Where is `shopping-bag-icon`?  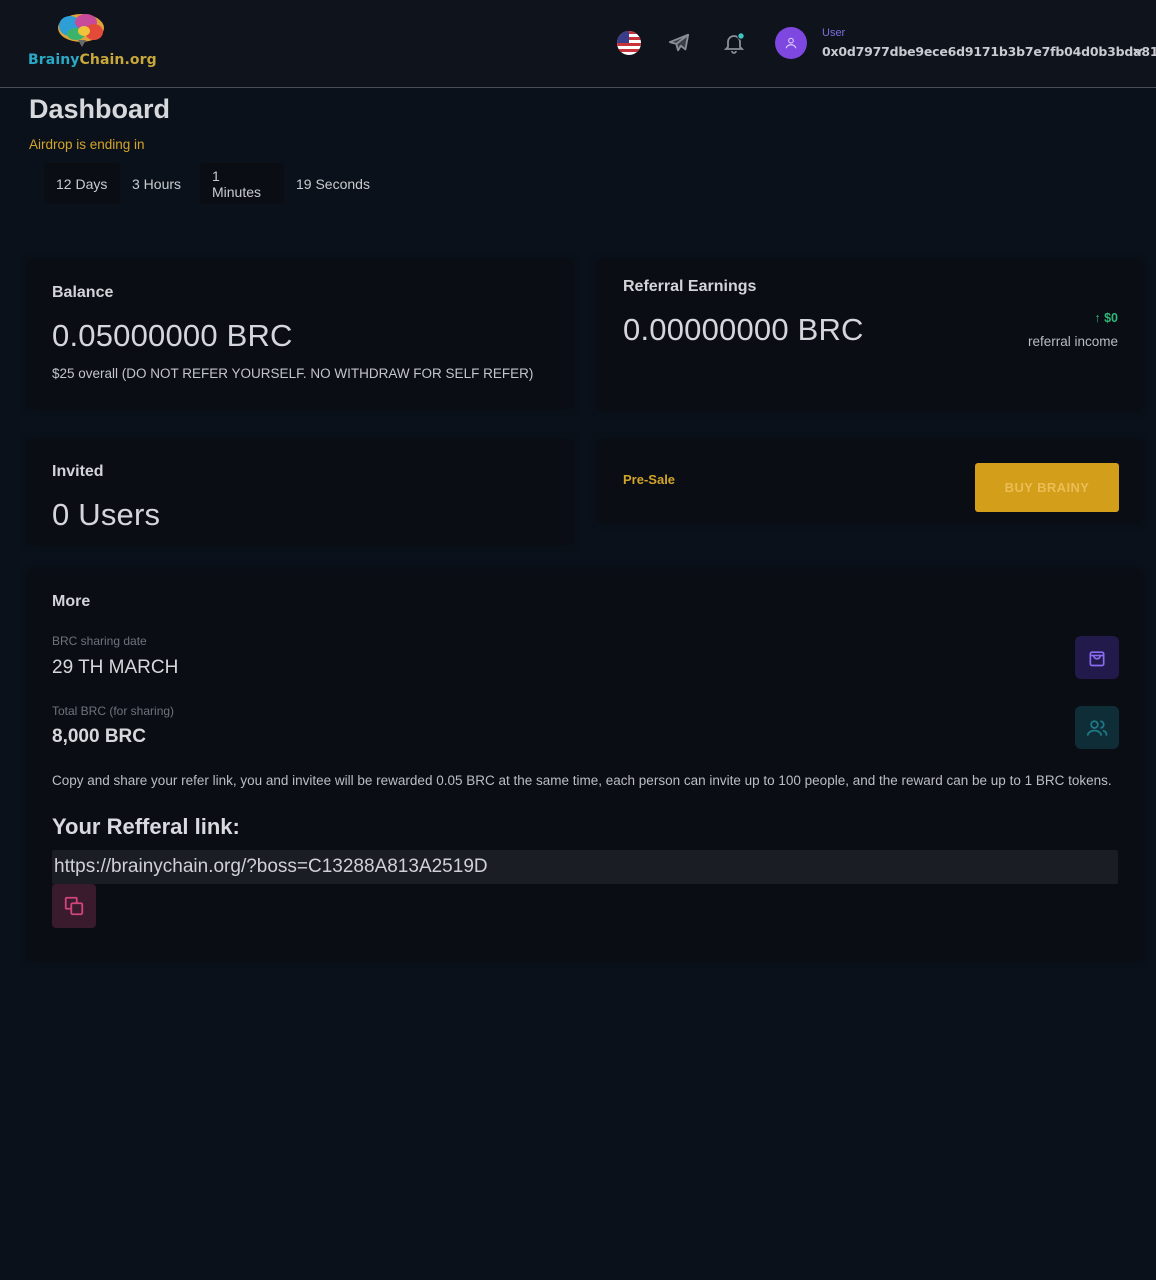 shopping-bag-icon is located at coordinates (1097, 657).